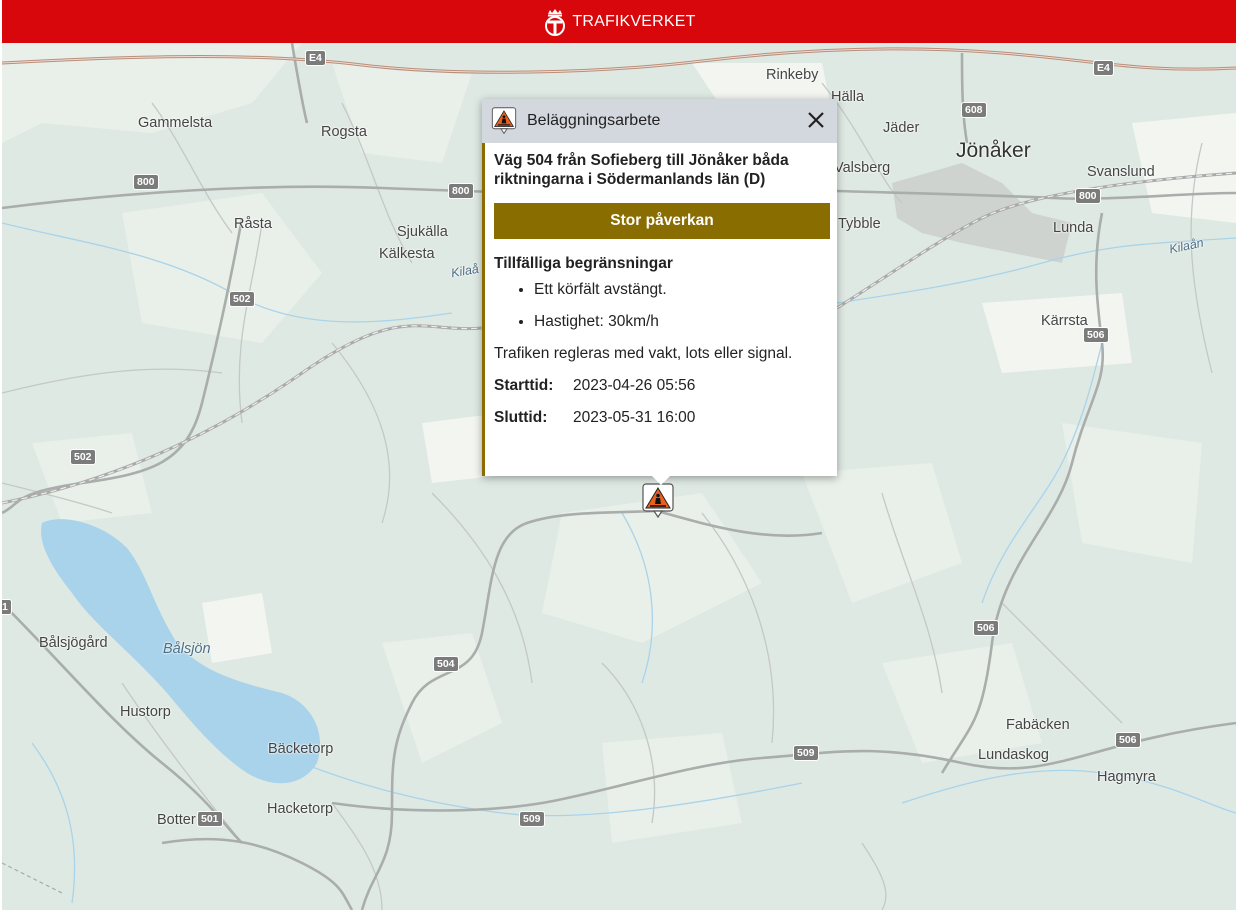 Image resolution: width=1236 pixels, height=915 pixels. Describe the element at coordinates (661, 306) in the screenshot. I see `restrictions-list: Ett körfält avstängt. Hastighet: 30km/h` at that location.